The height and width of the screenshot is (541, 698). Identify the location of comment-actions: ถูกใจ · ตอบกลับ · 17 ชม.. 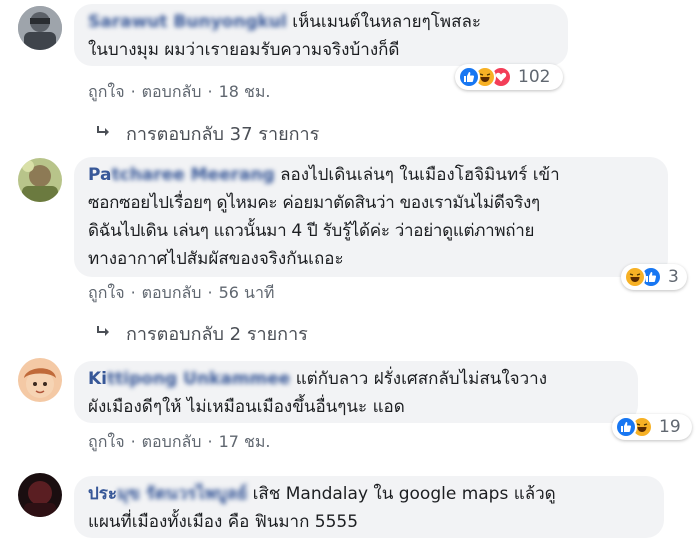
(179, 442).